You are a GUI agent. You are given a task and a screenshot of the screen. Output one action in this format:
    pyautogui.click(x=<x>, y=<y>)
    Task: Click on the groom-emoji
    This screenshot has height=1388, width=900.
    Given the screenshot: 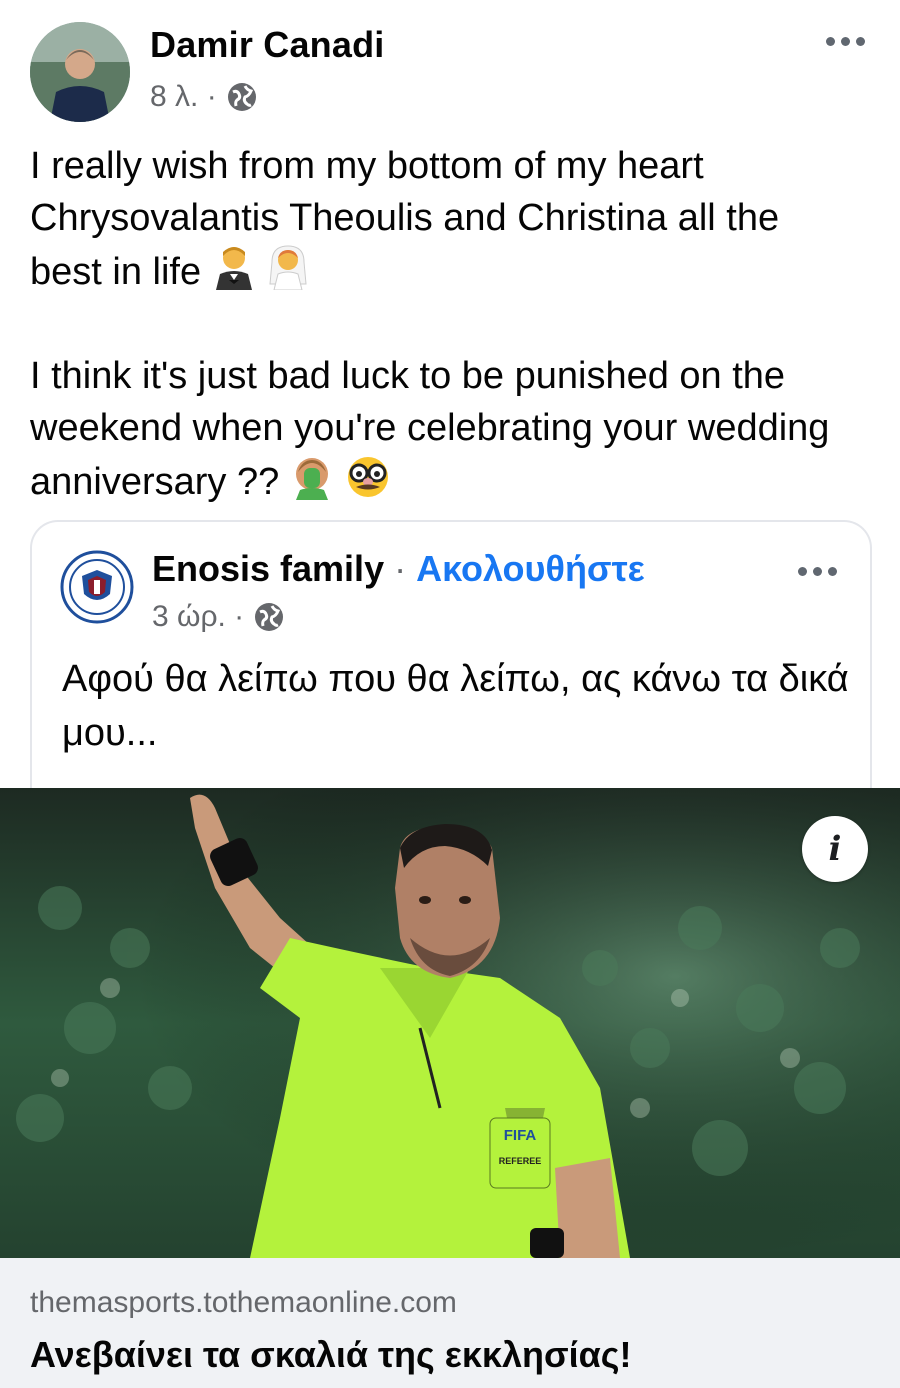 What is the action you would take?
    pyautogui.click(x=233, y=268)
    